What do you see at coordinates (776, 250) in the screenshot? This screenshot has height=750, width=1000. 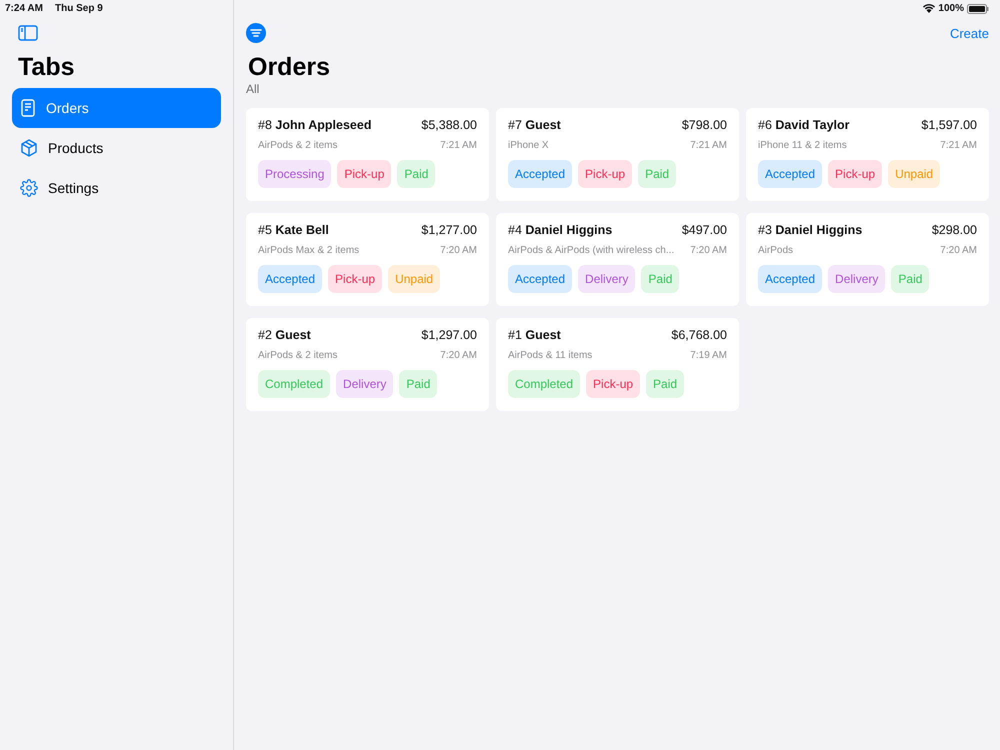 I see `order-items: AirPods` at bounding box center [776, 250].